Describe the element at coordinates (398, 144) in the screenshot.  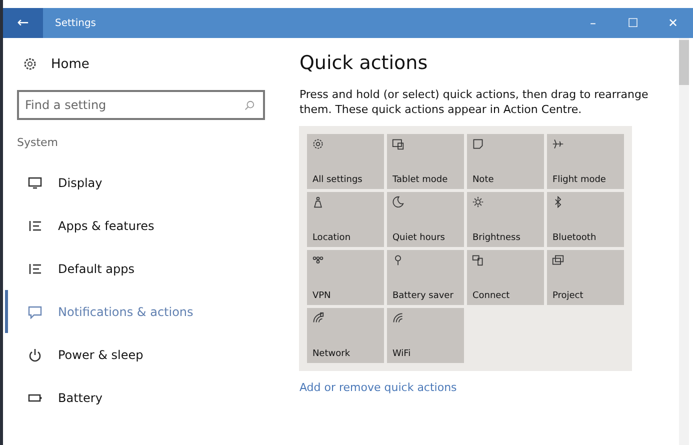
I see `tablet-icon` at that location.